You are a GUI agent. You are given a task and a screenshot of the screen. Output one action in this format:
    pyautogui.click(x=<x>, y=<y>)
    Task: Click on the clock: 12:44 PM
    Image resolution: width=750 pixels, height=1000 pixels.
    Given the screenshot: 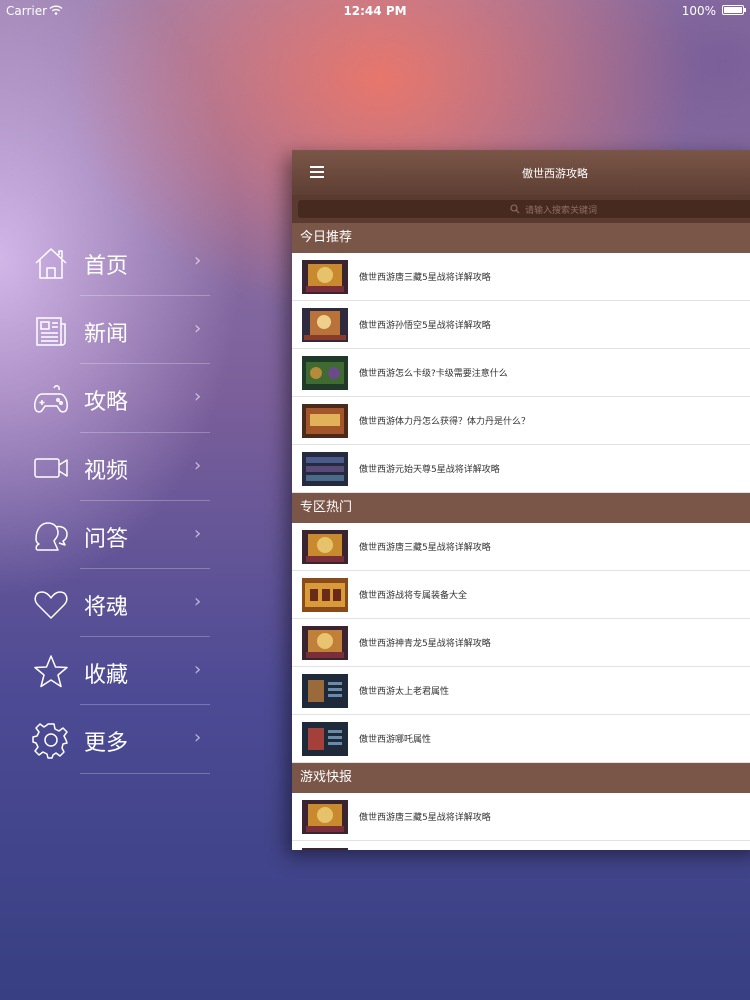 What is the action you would take?
    pyautogui.click(x=375, y=11)
    